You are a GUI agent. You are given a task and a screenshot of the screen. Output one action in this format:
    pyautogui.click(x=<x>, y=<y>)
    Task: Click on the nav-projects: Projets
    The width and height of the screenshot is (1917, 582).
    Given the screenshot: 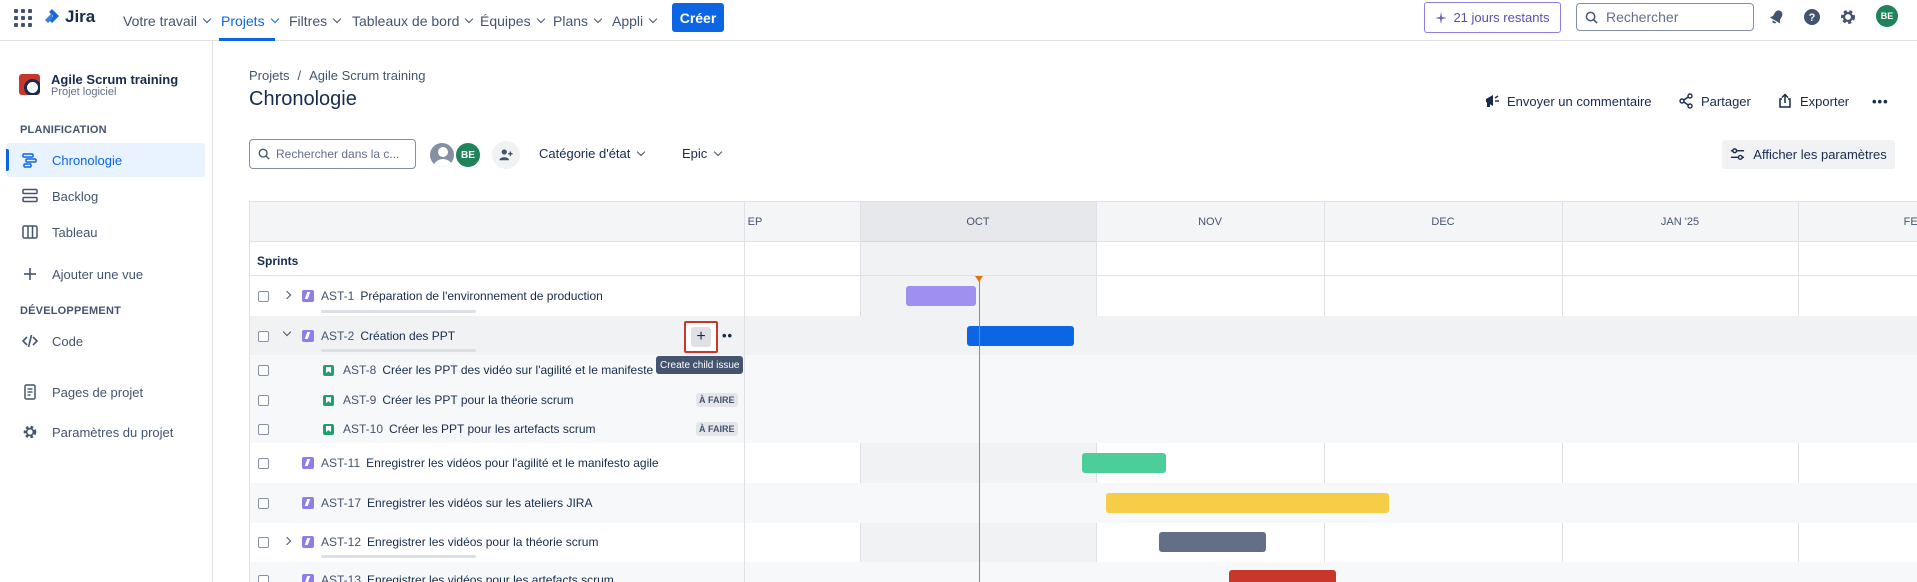 What is the action you would take?
    pyautogui.click(x=250, y=21)
    